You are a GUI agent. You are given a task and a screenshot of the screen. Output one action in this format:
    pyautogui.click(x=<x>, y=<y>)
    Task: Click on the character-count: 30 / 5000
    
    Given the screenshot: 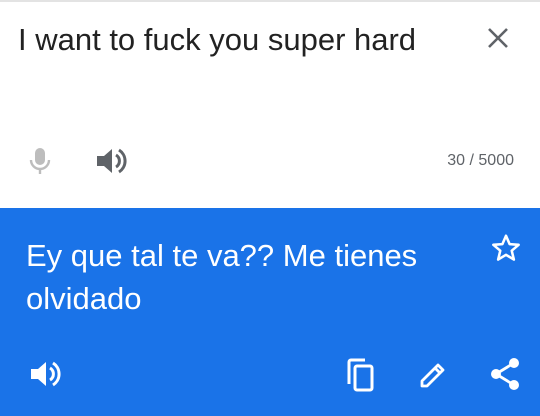 What is the action you would take?
    pyautogui.click(x=480, y=160)
    